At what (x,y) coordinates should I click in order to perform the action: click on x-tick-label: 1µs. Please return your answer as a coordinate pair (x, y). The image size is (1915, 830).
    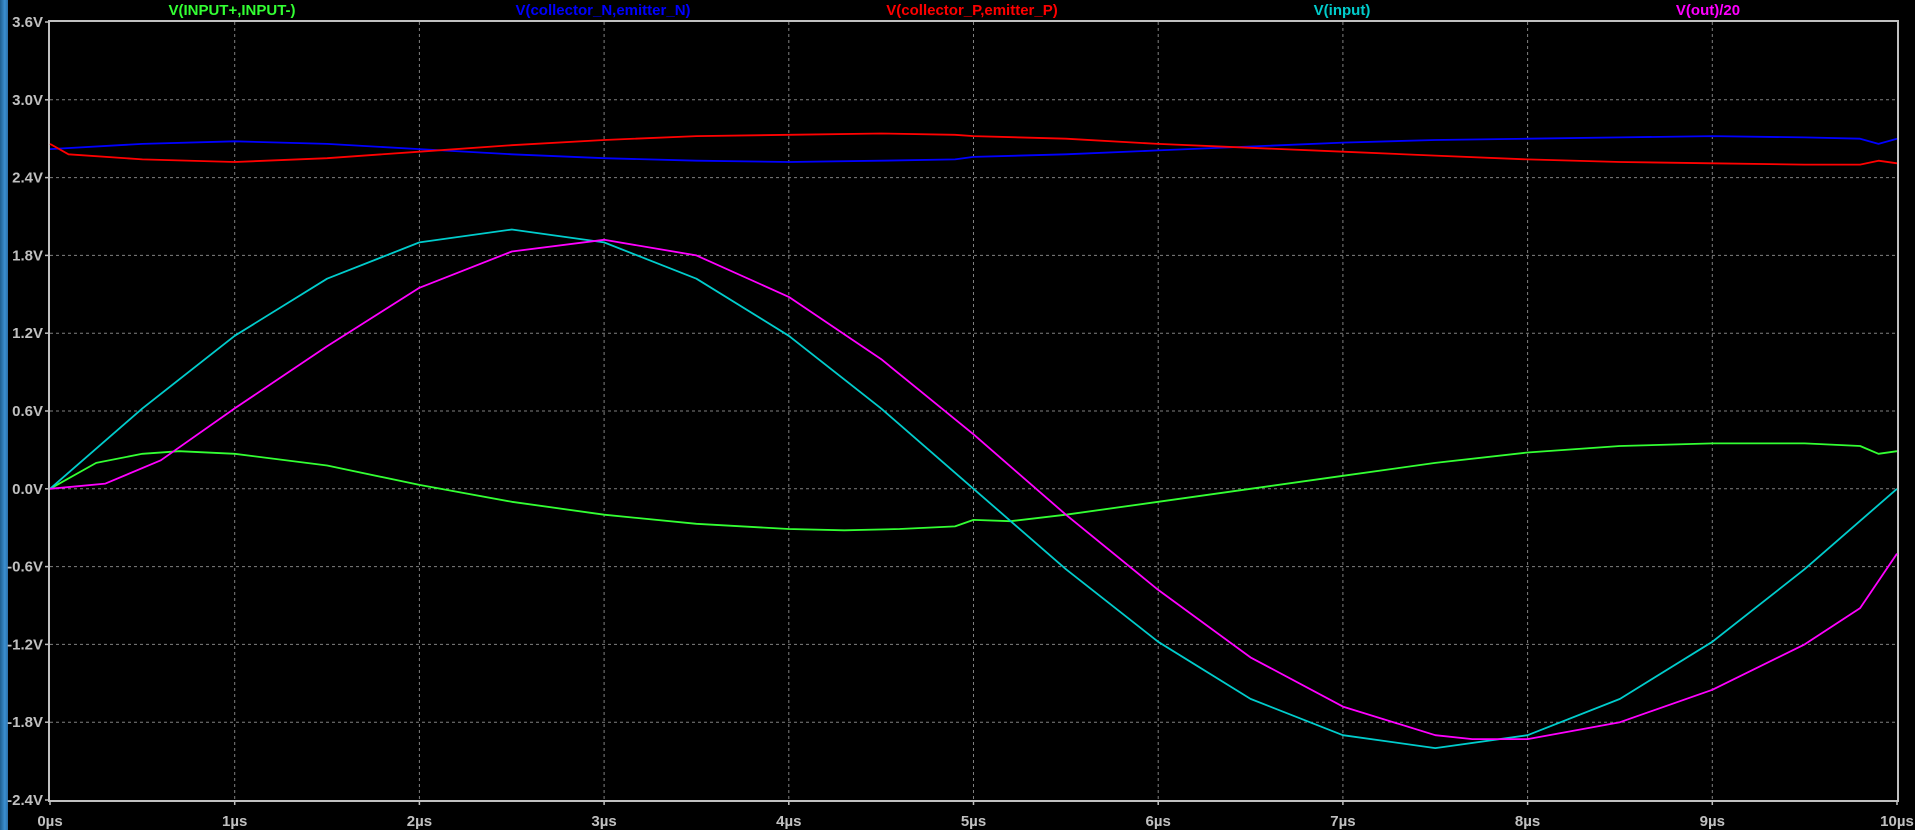
    Looking at the image, I should click on (234, 821).